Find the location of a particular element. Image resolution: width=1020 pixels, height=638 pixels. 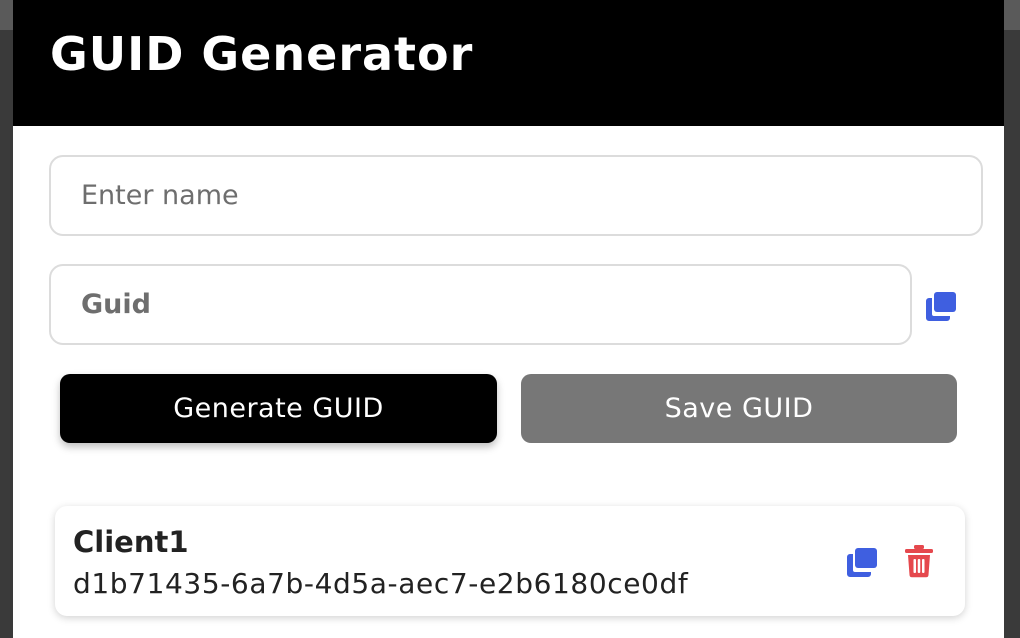

save-guid-label: Save GUID is located at coordinates (739, 408).